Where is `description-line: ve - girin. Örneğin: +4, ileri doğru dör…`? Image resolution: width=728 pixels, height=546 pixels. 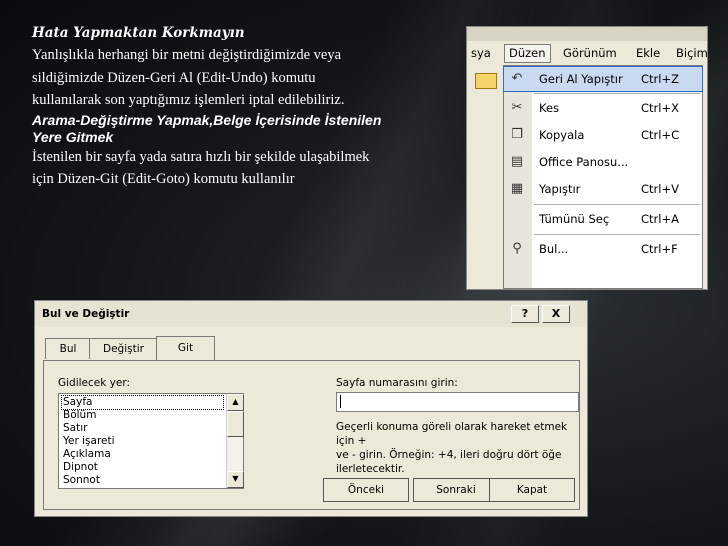 description-line: ve - girin. Örneğin: +4, ileri doğru dör… is located at coordinates (449, 455).